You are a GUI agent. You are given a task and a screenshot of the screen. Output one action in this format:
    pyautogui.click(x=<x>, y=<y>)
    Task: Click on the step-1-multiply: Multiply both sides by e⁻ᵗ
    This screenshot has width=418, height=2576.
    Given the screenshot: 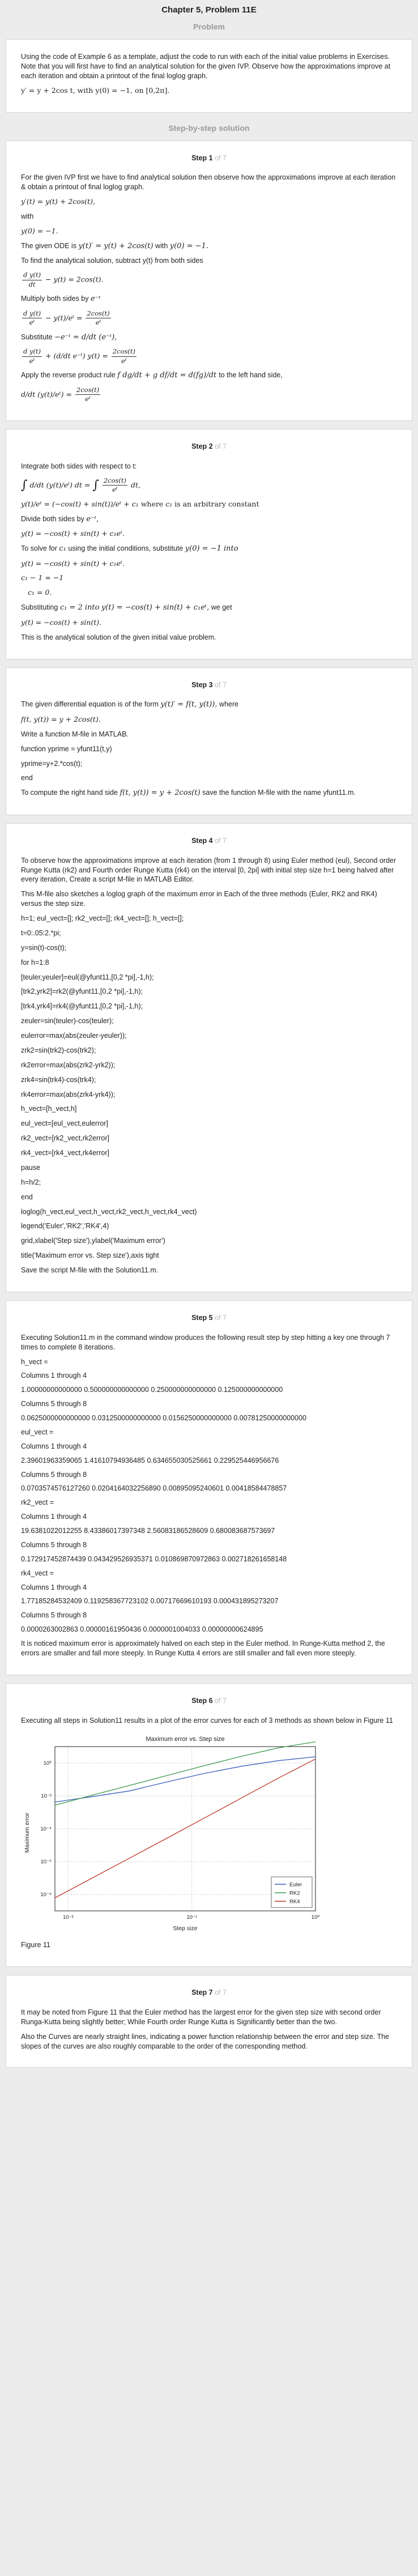 What is the action you would take?
    pyautogui.click(x=209, y=299)
    